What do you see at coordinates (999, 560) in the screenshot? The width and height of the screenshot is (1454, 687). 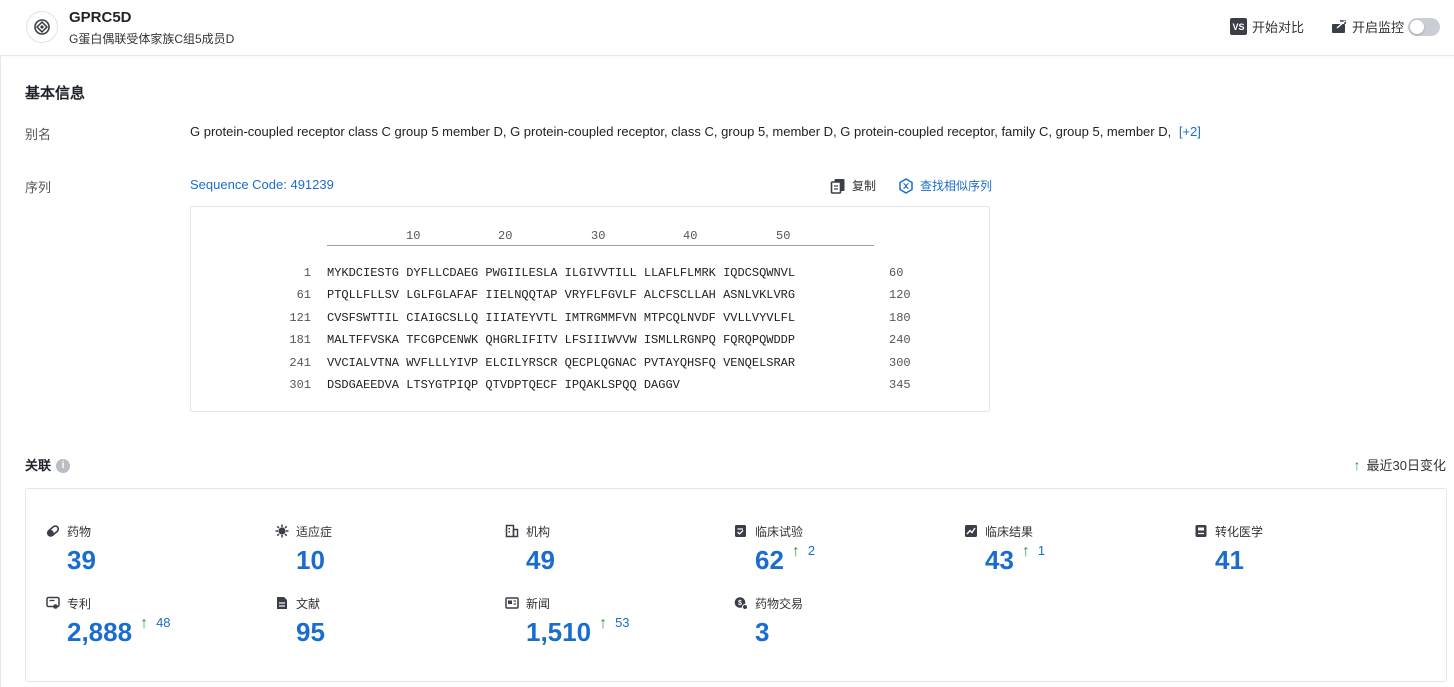 I see `stat-value: 43` at bounding box center [999, 560].